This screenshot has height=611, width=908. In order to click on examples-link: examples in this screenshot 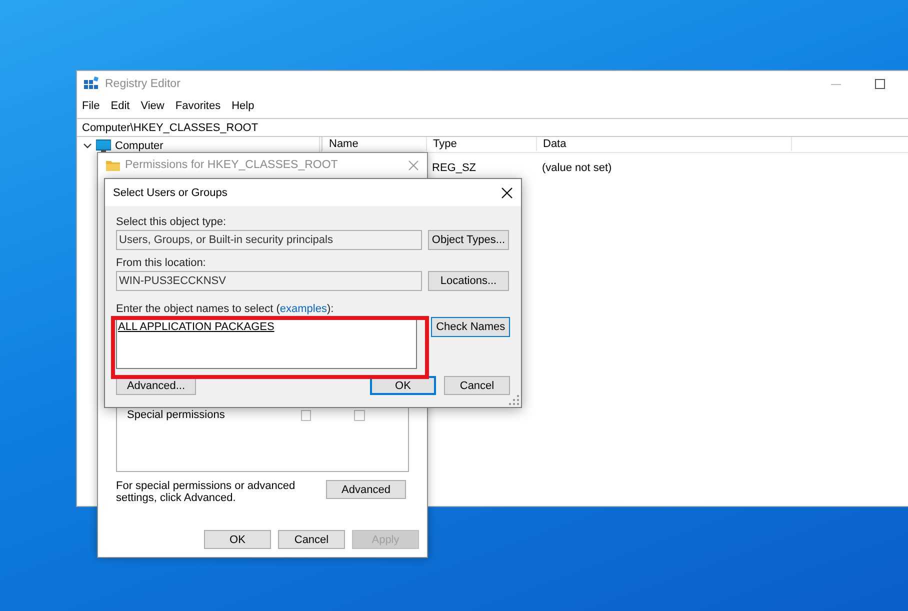, I will do `click(303, 309)`.